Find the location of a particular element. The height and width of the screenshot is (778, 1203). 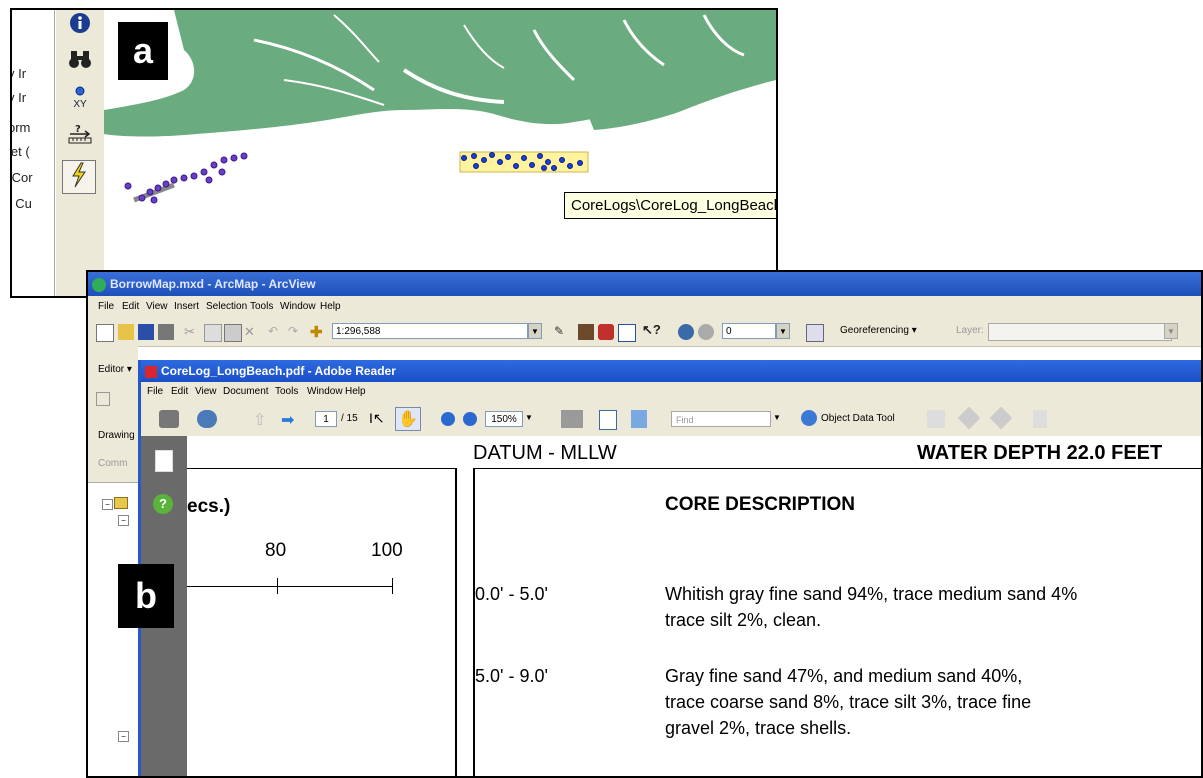

redo-icon: ↷ is located at coordinates (296, 332).